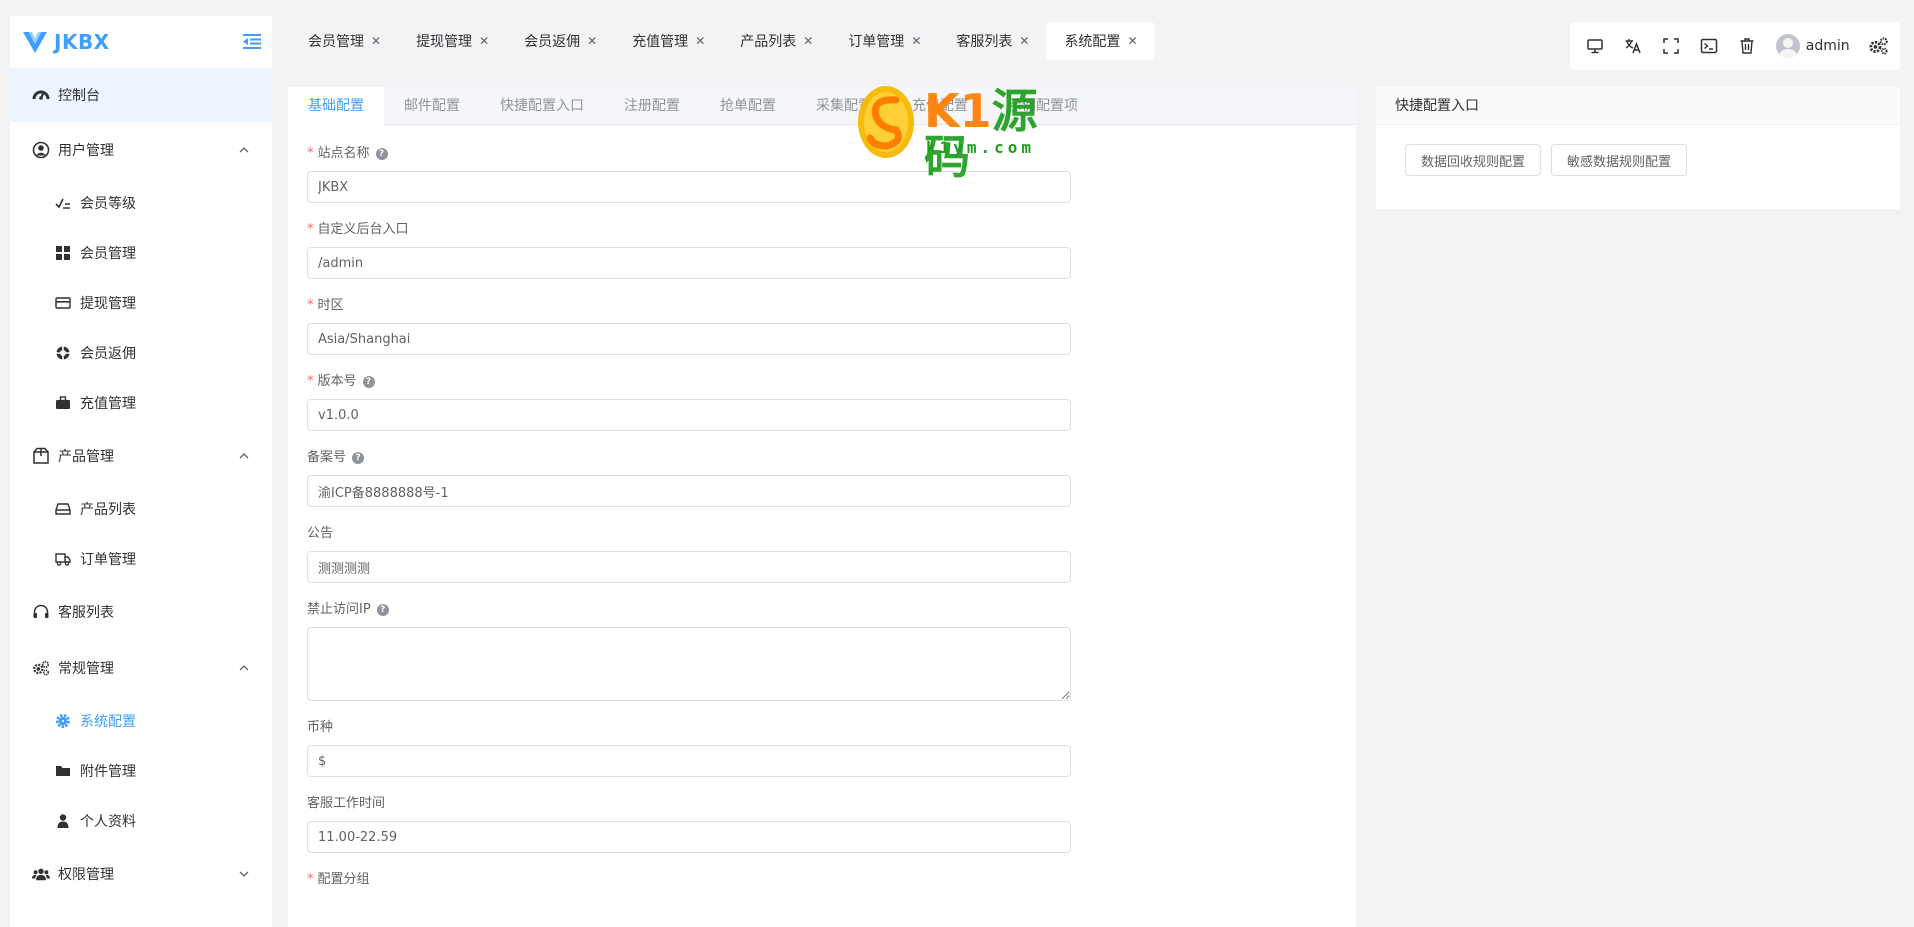 The width and height of the screenshot is (1914, 927). What do you see at coordinates (689, 837) in the screenshot?
I see `service-time-input` at bounding box center [689, 837].